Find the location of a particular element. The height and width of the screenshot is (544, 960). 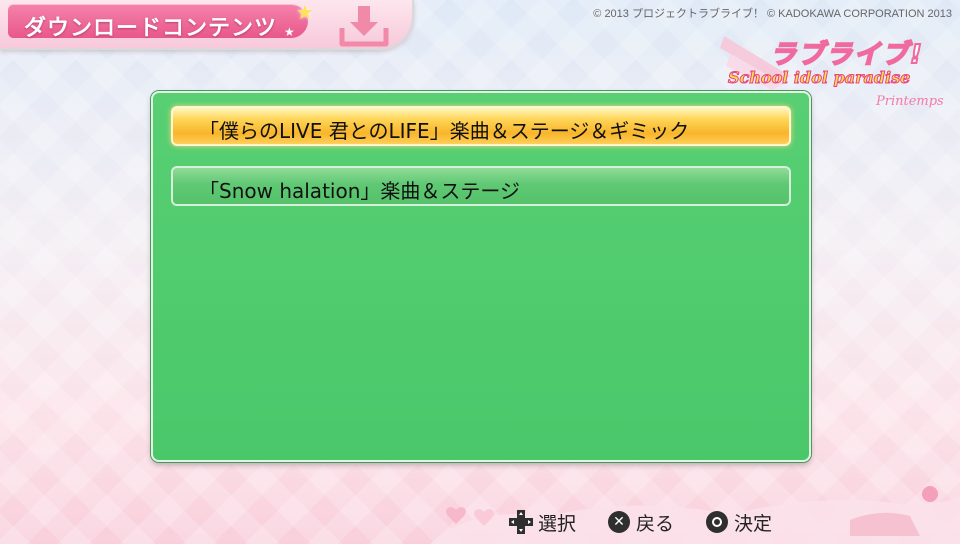

back-label: 戻る is located at coordinates (655, 523).